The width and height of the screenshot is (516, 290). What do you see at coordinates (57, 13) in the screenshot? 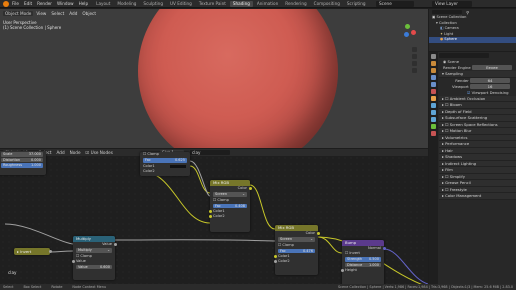
I see `vp-menu-select: Select` at bounding box center [57, 13].